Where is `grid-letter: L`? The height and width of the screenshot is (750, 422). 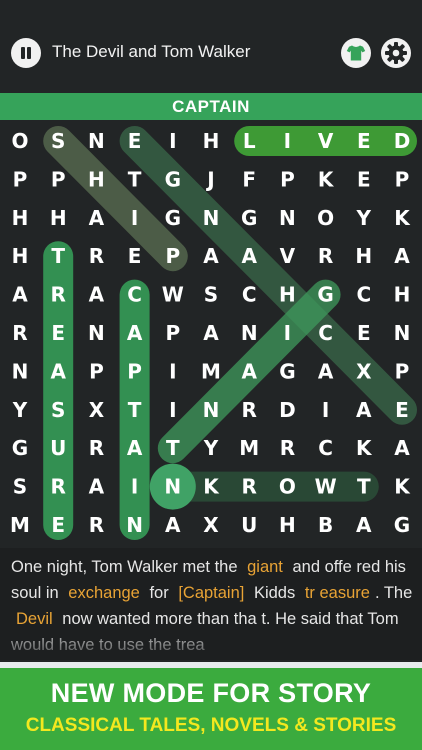
grid-letter: L is located at coordinates (249, 141).